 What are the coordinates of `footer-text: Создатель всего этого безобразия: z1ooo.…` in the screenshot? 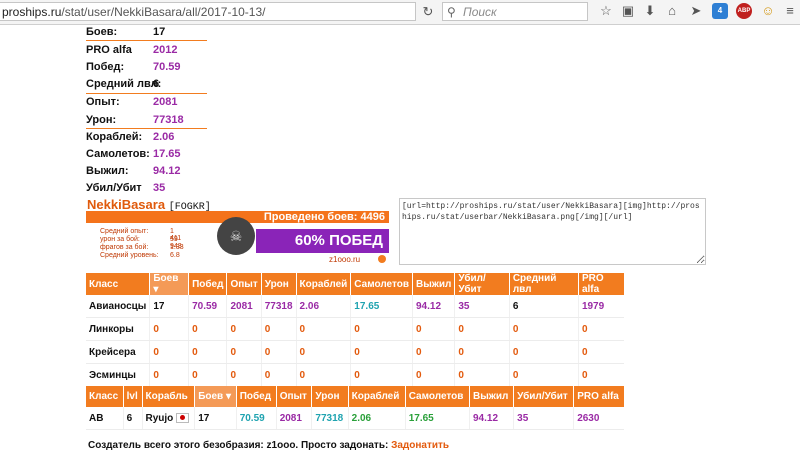 It's located at (240, 445).